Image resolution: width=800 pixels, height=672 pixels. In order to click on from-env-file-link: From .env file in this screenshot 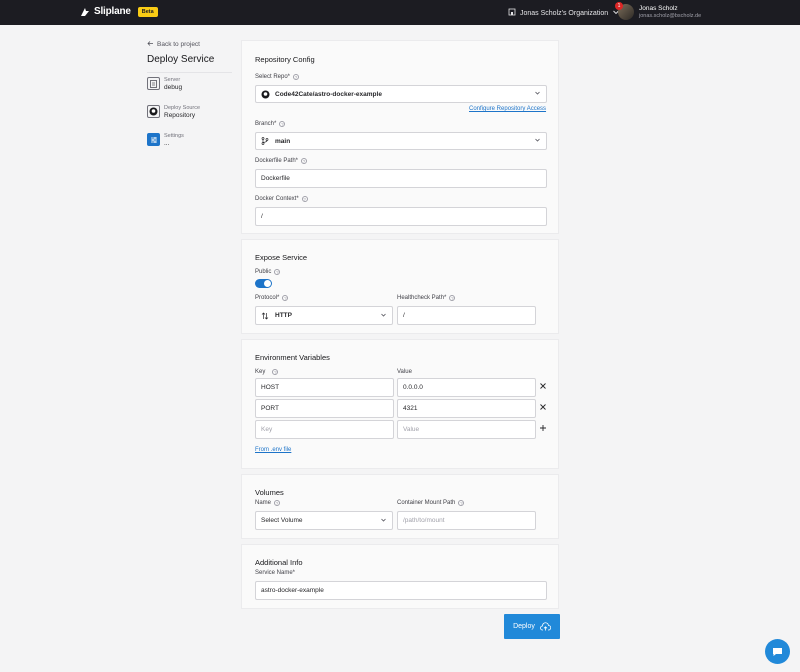, I will do `click(273, 450)`.